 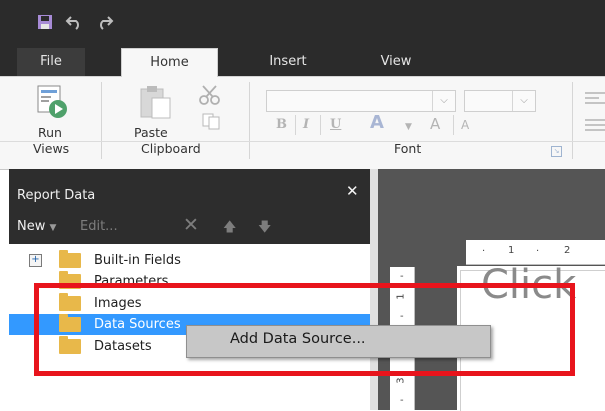 I want to click on redo-icon, so click(x=105, y=22).